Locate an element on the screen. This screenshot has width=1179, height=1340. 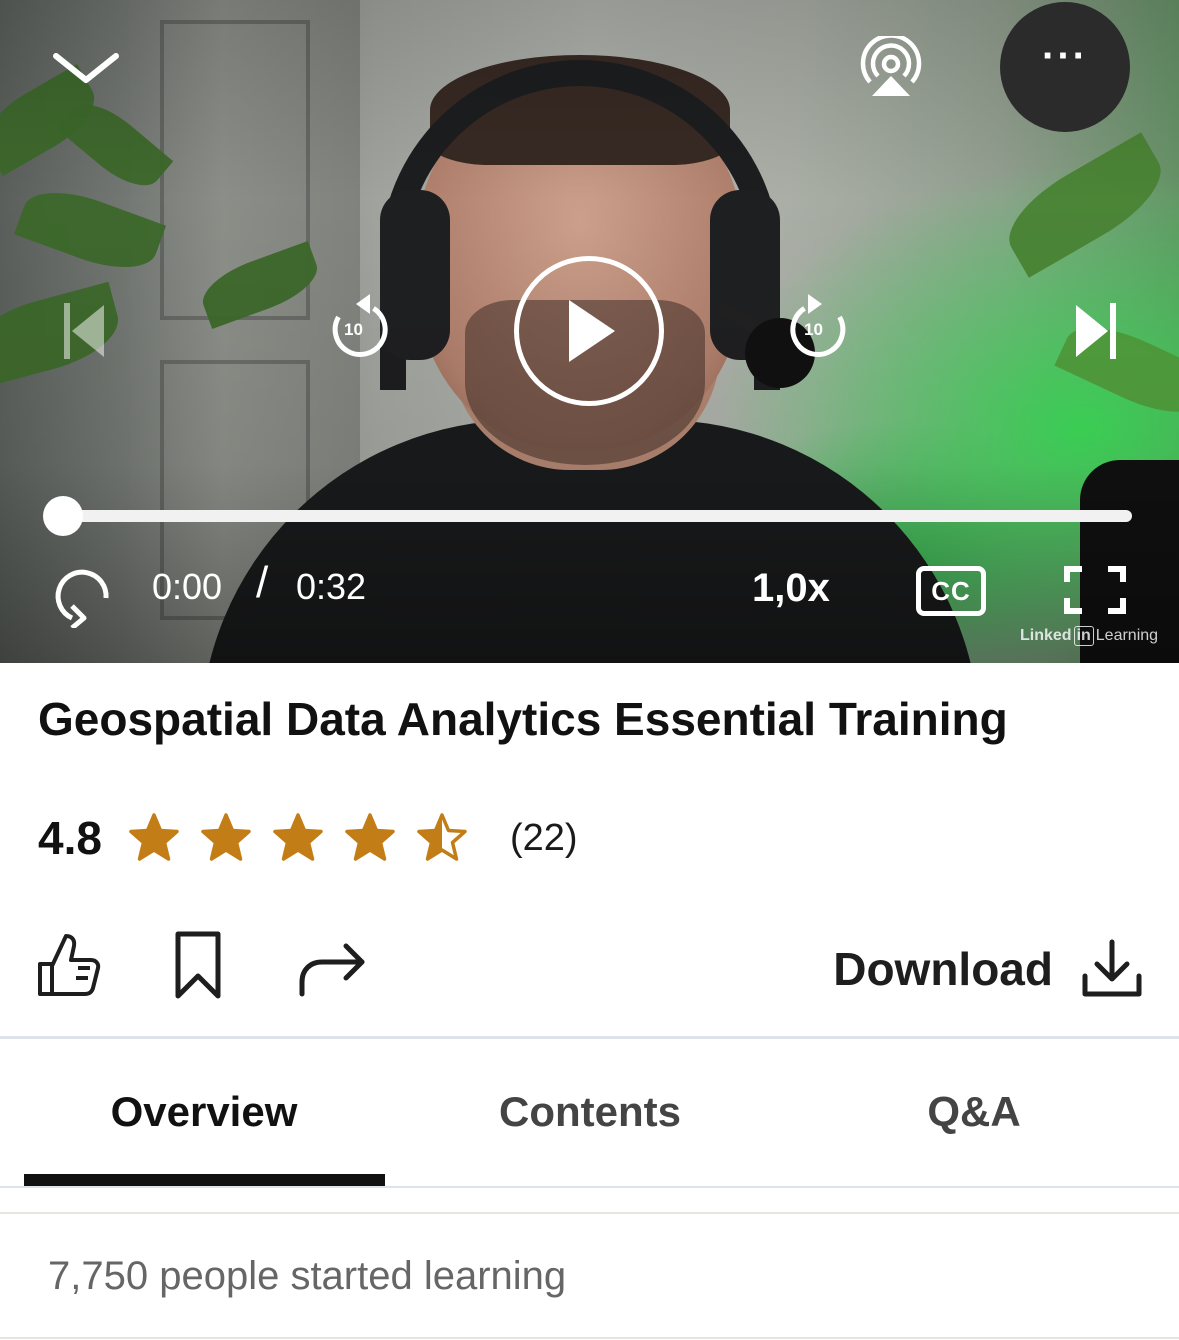
forward-10-icon: 10 is located at coordinates (817, 329).